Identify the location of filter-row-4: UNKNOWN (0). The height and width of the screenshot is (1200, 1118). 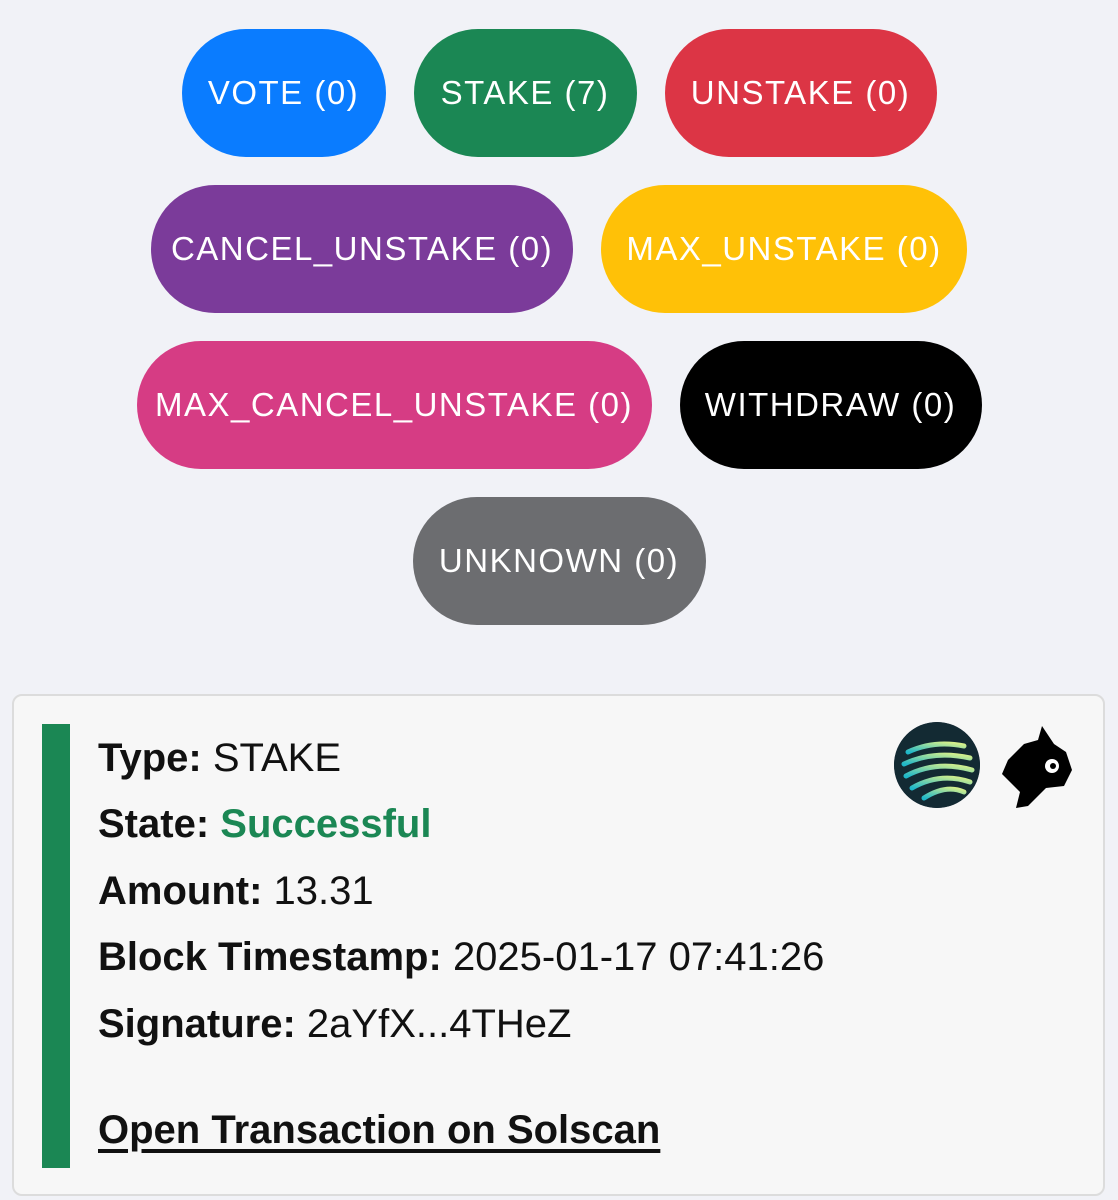
(559, 561).